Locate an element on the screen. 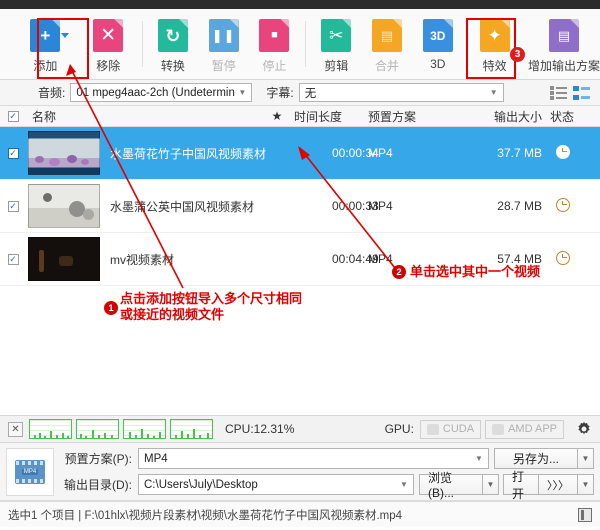 The image size is (600, 530). preset-label: 预置方案(P): is located at coordinates (98, 459).